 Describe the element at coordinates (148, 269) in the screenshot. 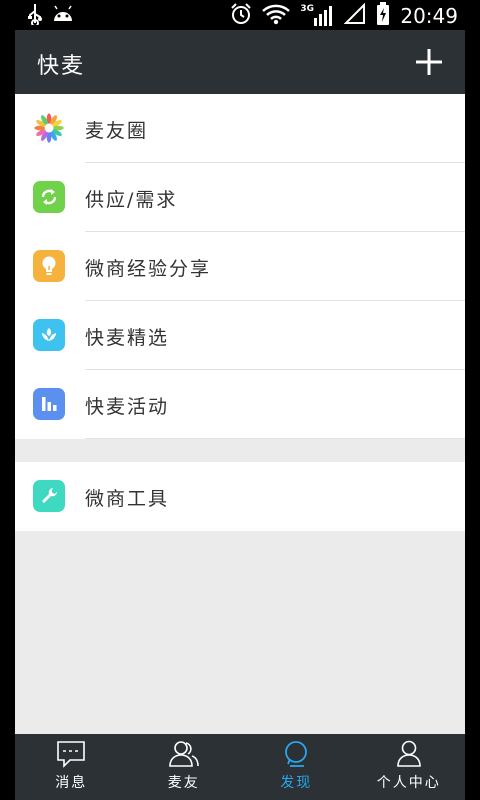

I see `menu-item-label: 微商经验分享` at that location.